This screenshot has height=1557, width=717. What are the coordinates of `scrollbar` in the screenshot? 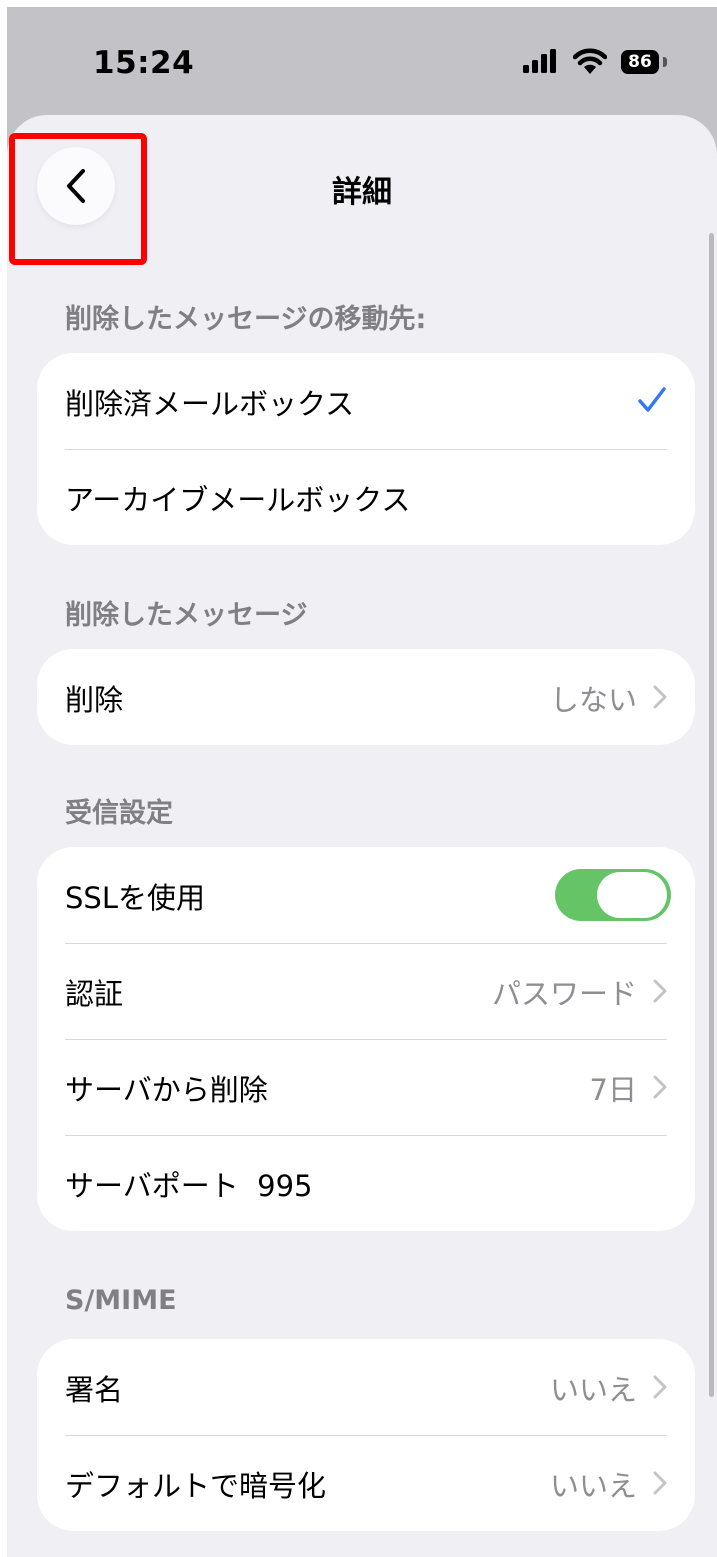 It's located at (711, 815).